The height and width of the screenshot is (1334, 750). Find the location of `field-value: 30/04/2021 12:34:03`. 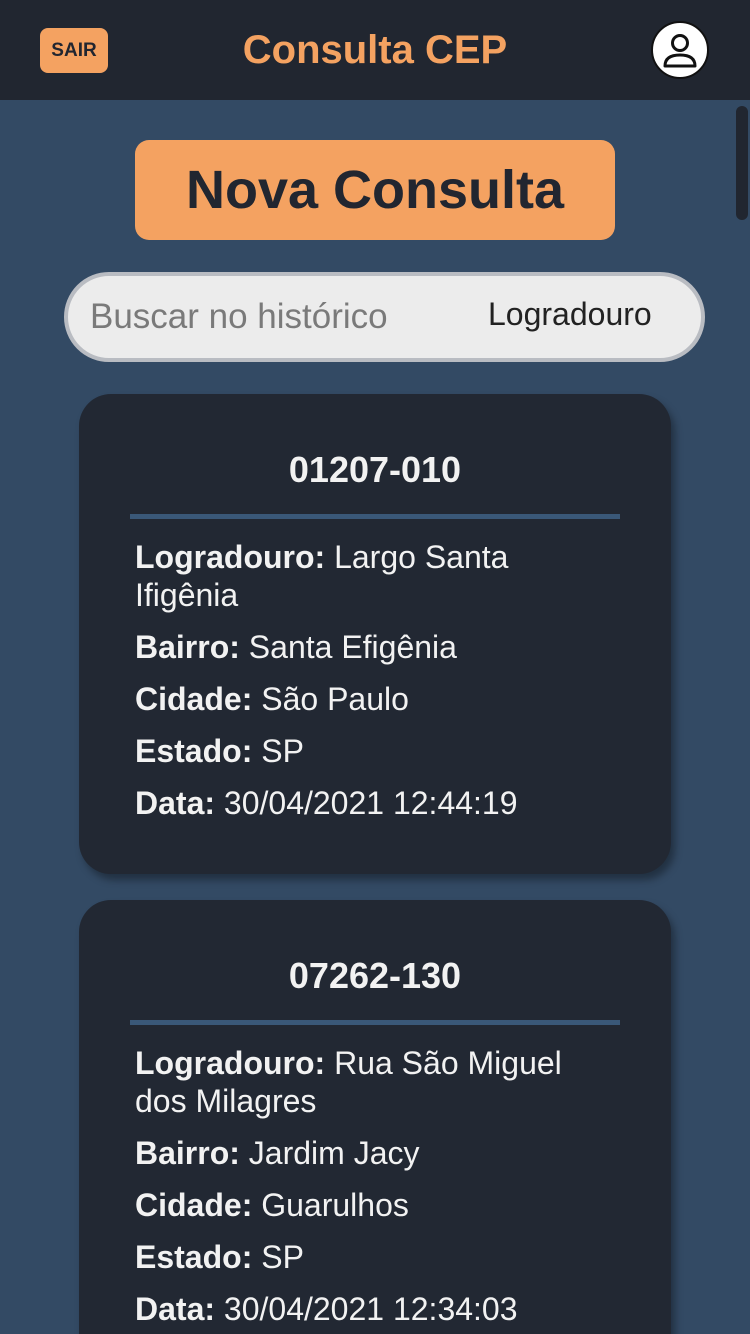

field-value: 30/04/2021 12:34:03 is located at coordinates (370, 1309).